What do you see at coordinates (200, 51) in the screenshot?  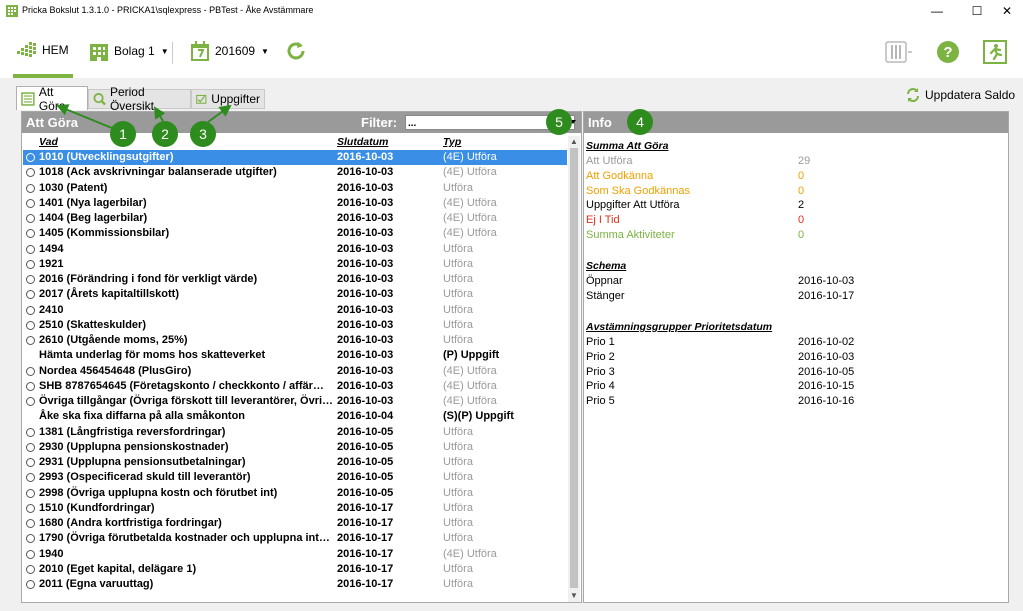 I see `calendar-icon` at bounding box center [200, 51].